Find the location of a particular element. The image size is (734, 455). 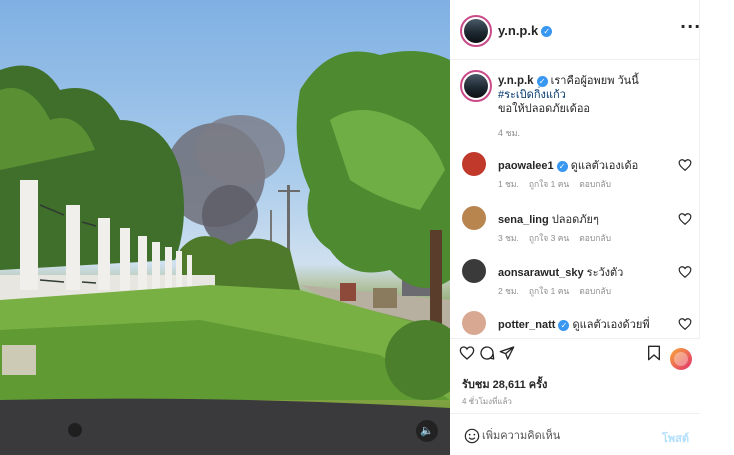

comment-body: ดูแลตัวเองเด้อ is located at coordinates (604, 166).